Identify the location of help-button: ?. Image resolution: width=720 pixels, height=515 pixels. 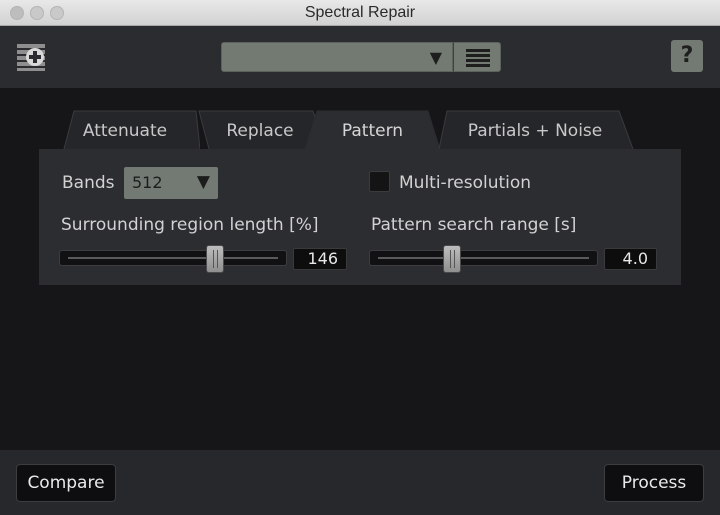
(687, 56).